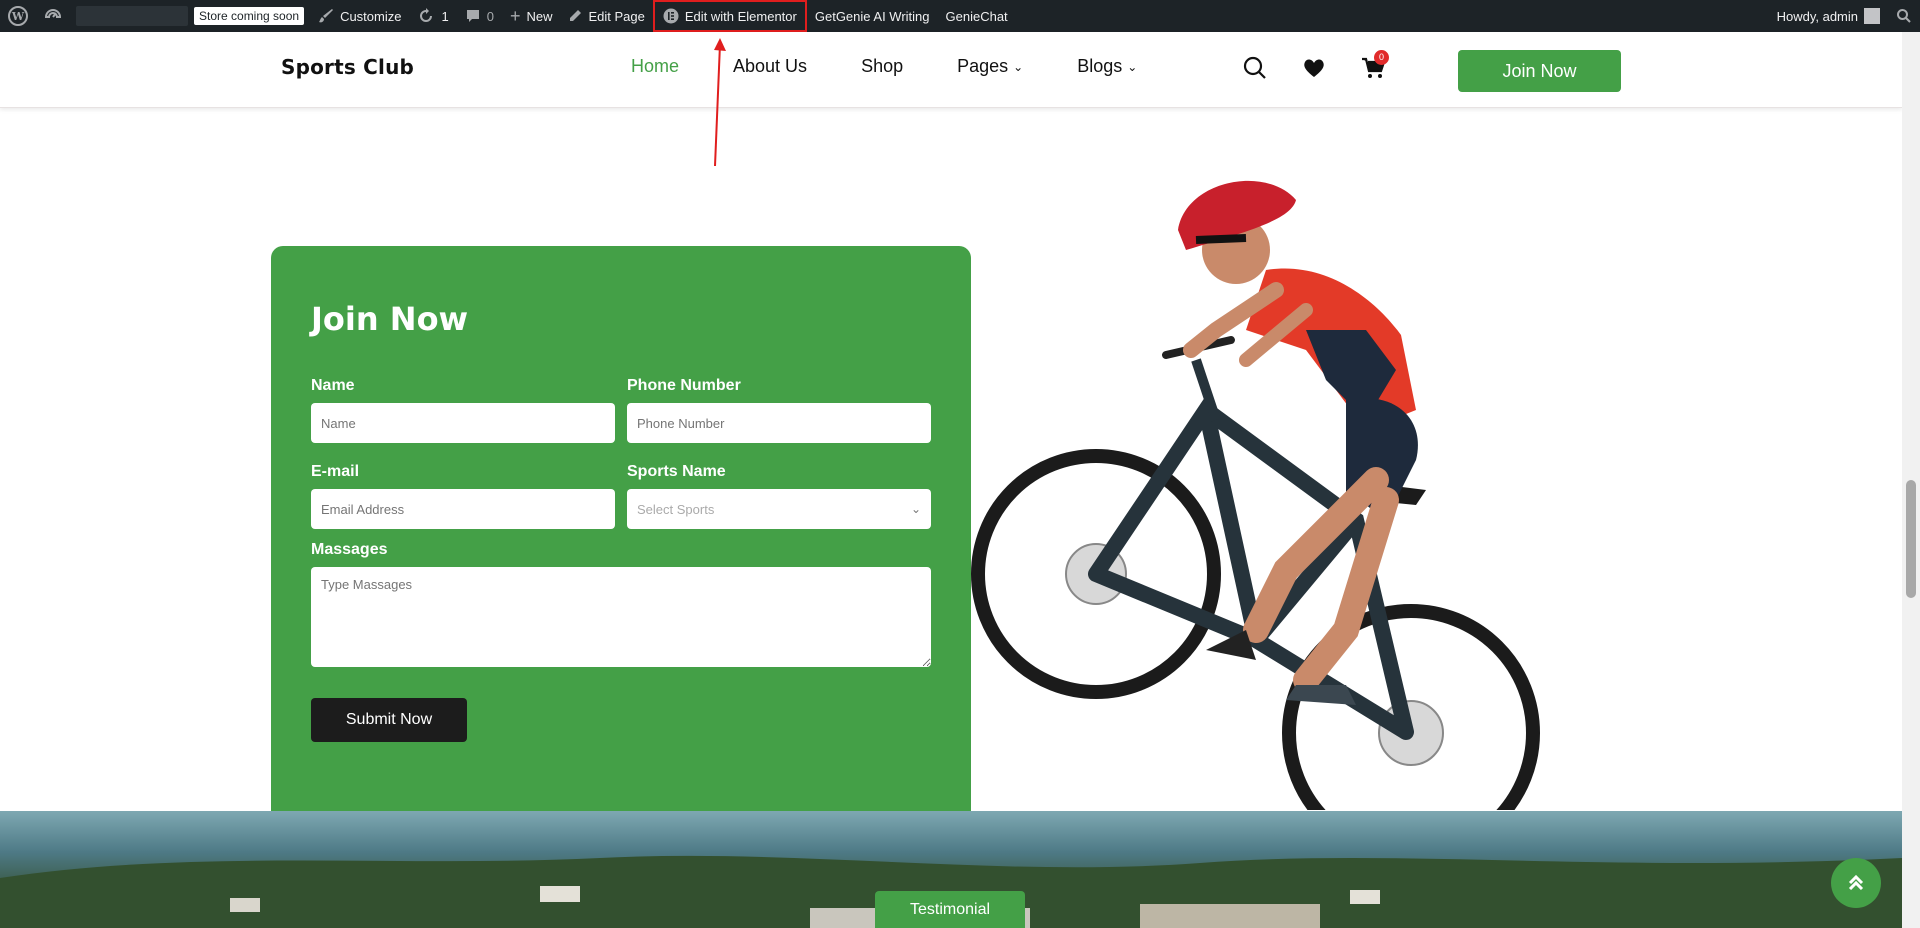  Describe the element at coordinates (132, 16) in the screenshot. I see `site-name-redacted` at that location.